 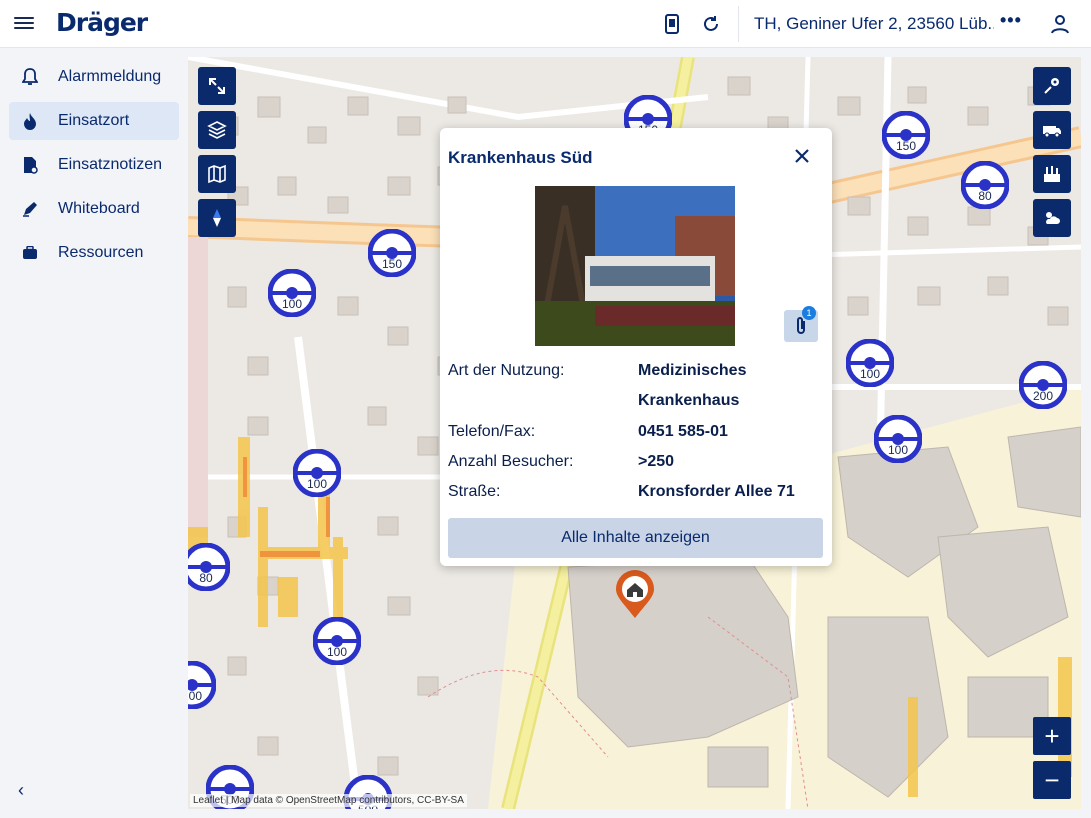 What do you see at coordinates (1011, 20) in the screenshot?
I see `more-options-icon: •••` at bounding box center [1011, 20].